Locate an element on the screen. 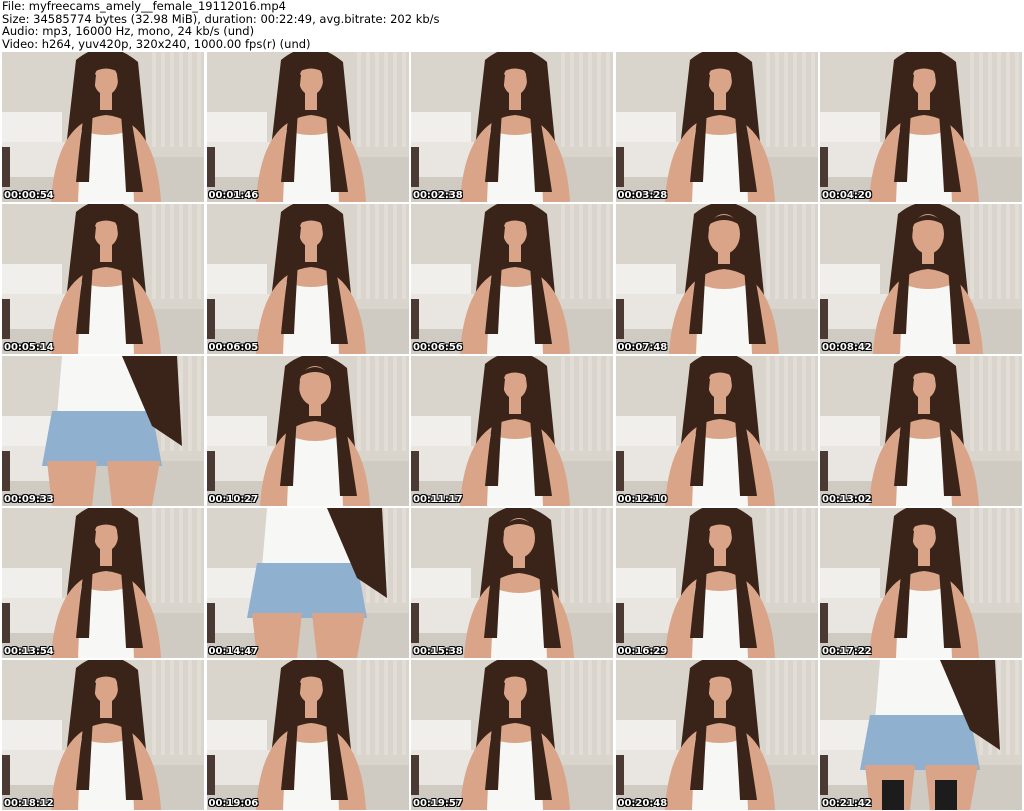 The image size is (1024, 811). thumbnail-timestamp: 00:13:54 is located at coordinates (29, 651).